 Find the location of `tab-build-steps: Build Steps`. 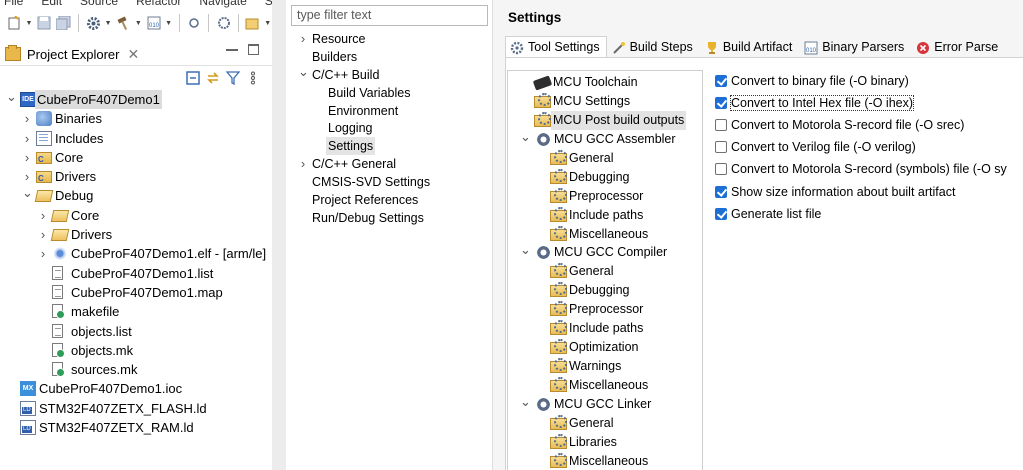

tab-build-steps: Build Steps is located at coordinates (653, 47).